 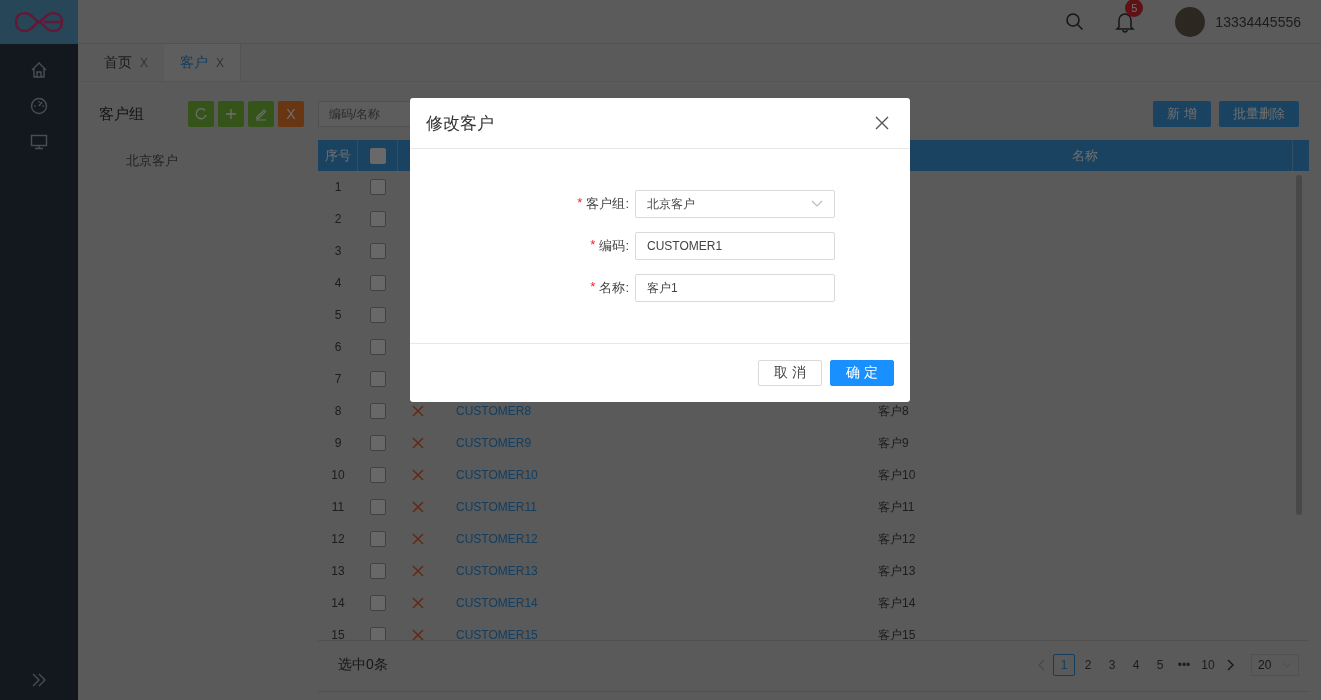 I want to click on home-icon, so click(x=39, y=70).